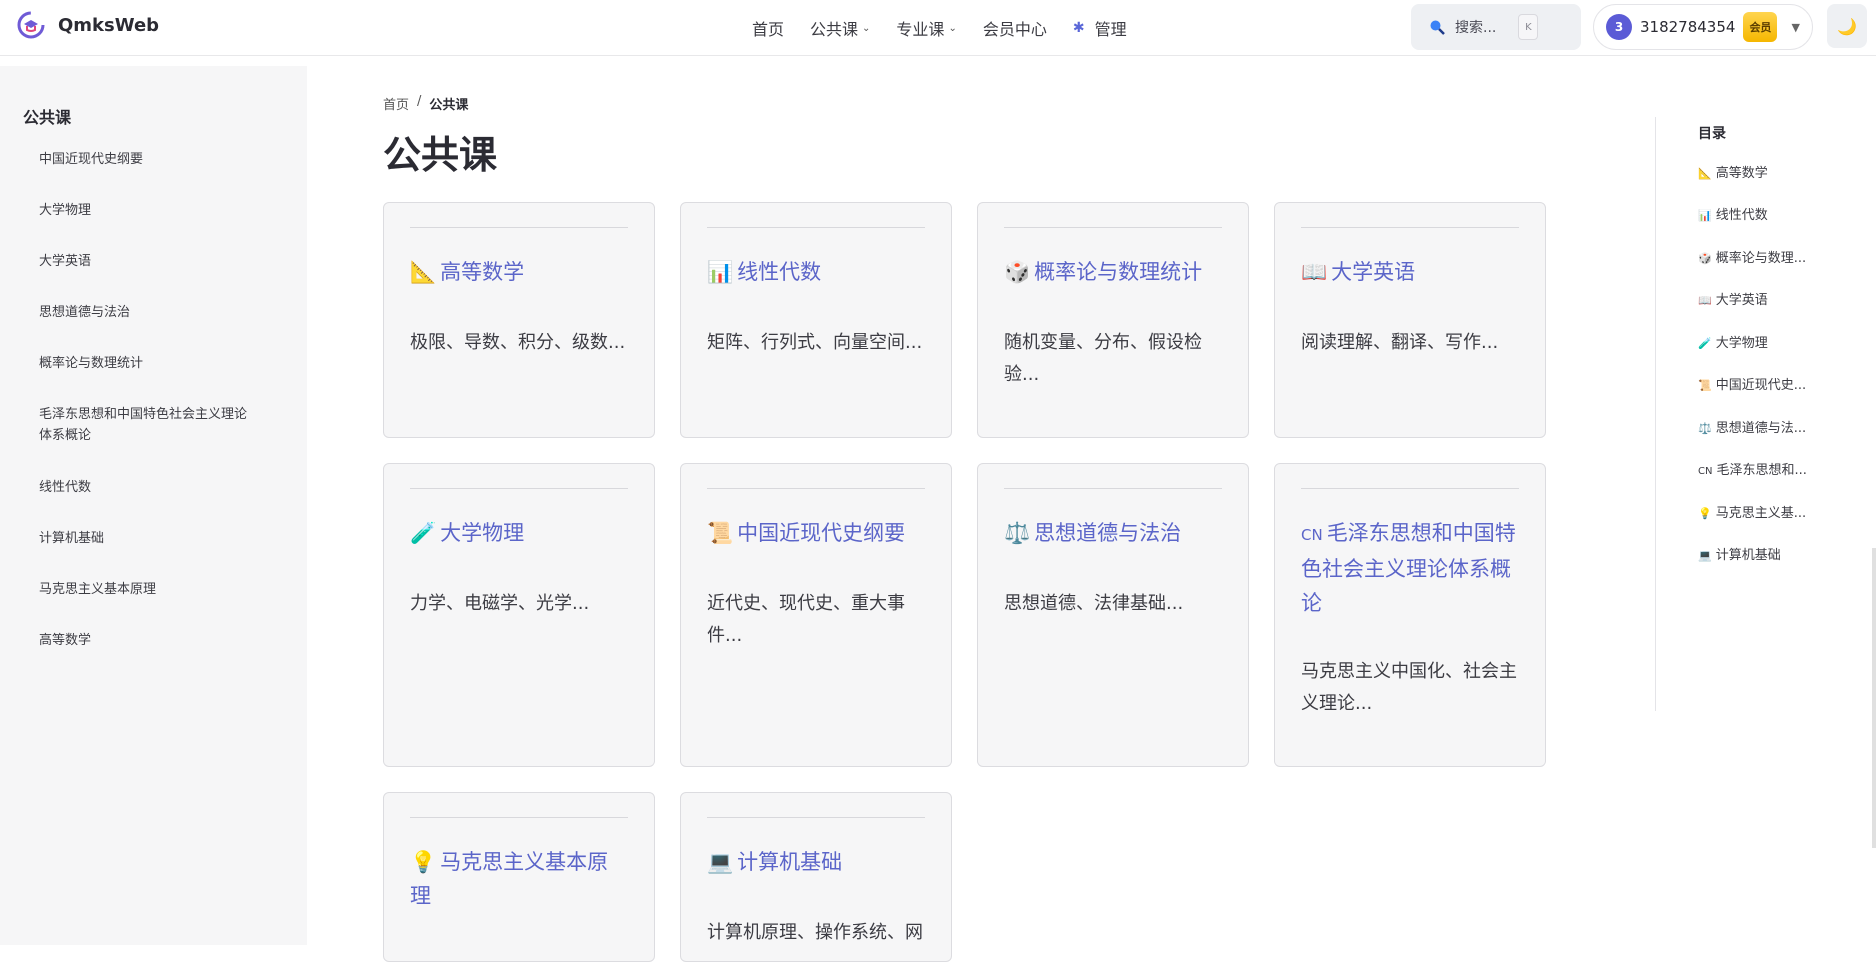  What do you see at coordinates (1314, 272) in the screenshot?
I see `book-icon: 📖` at bounding box center [1314, 272].